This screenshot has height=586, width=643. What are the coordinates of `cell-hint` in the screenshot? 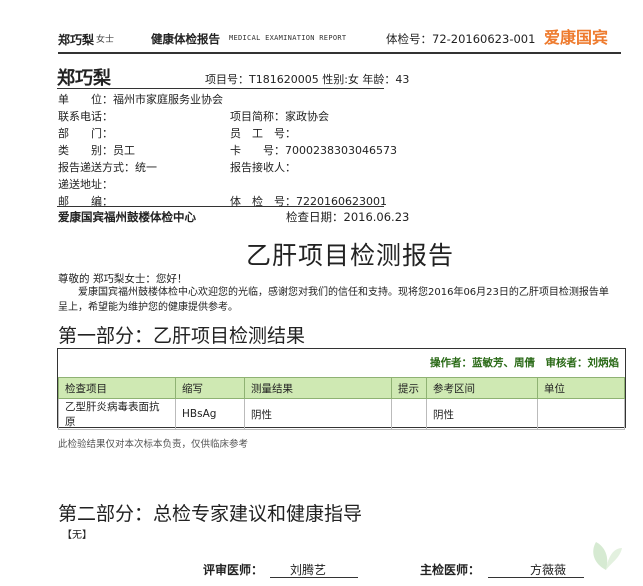 It's located at (409, 414).